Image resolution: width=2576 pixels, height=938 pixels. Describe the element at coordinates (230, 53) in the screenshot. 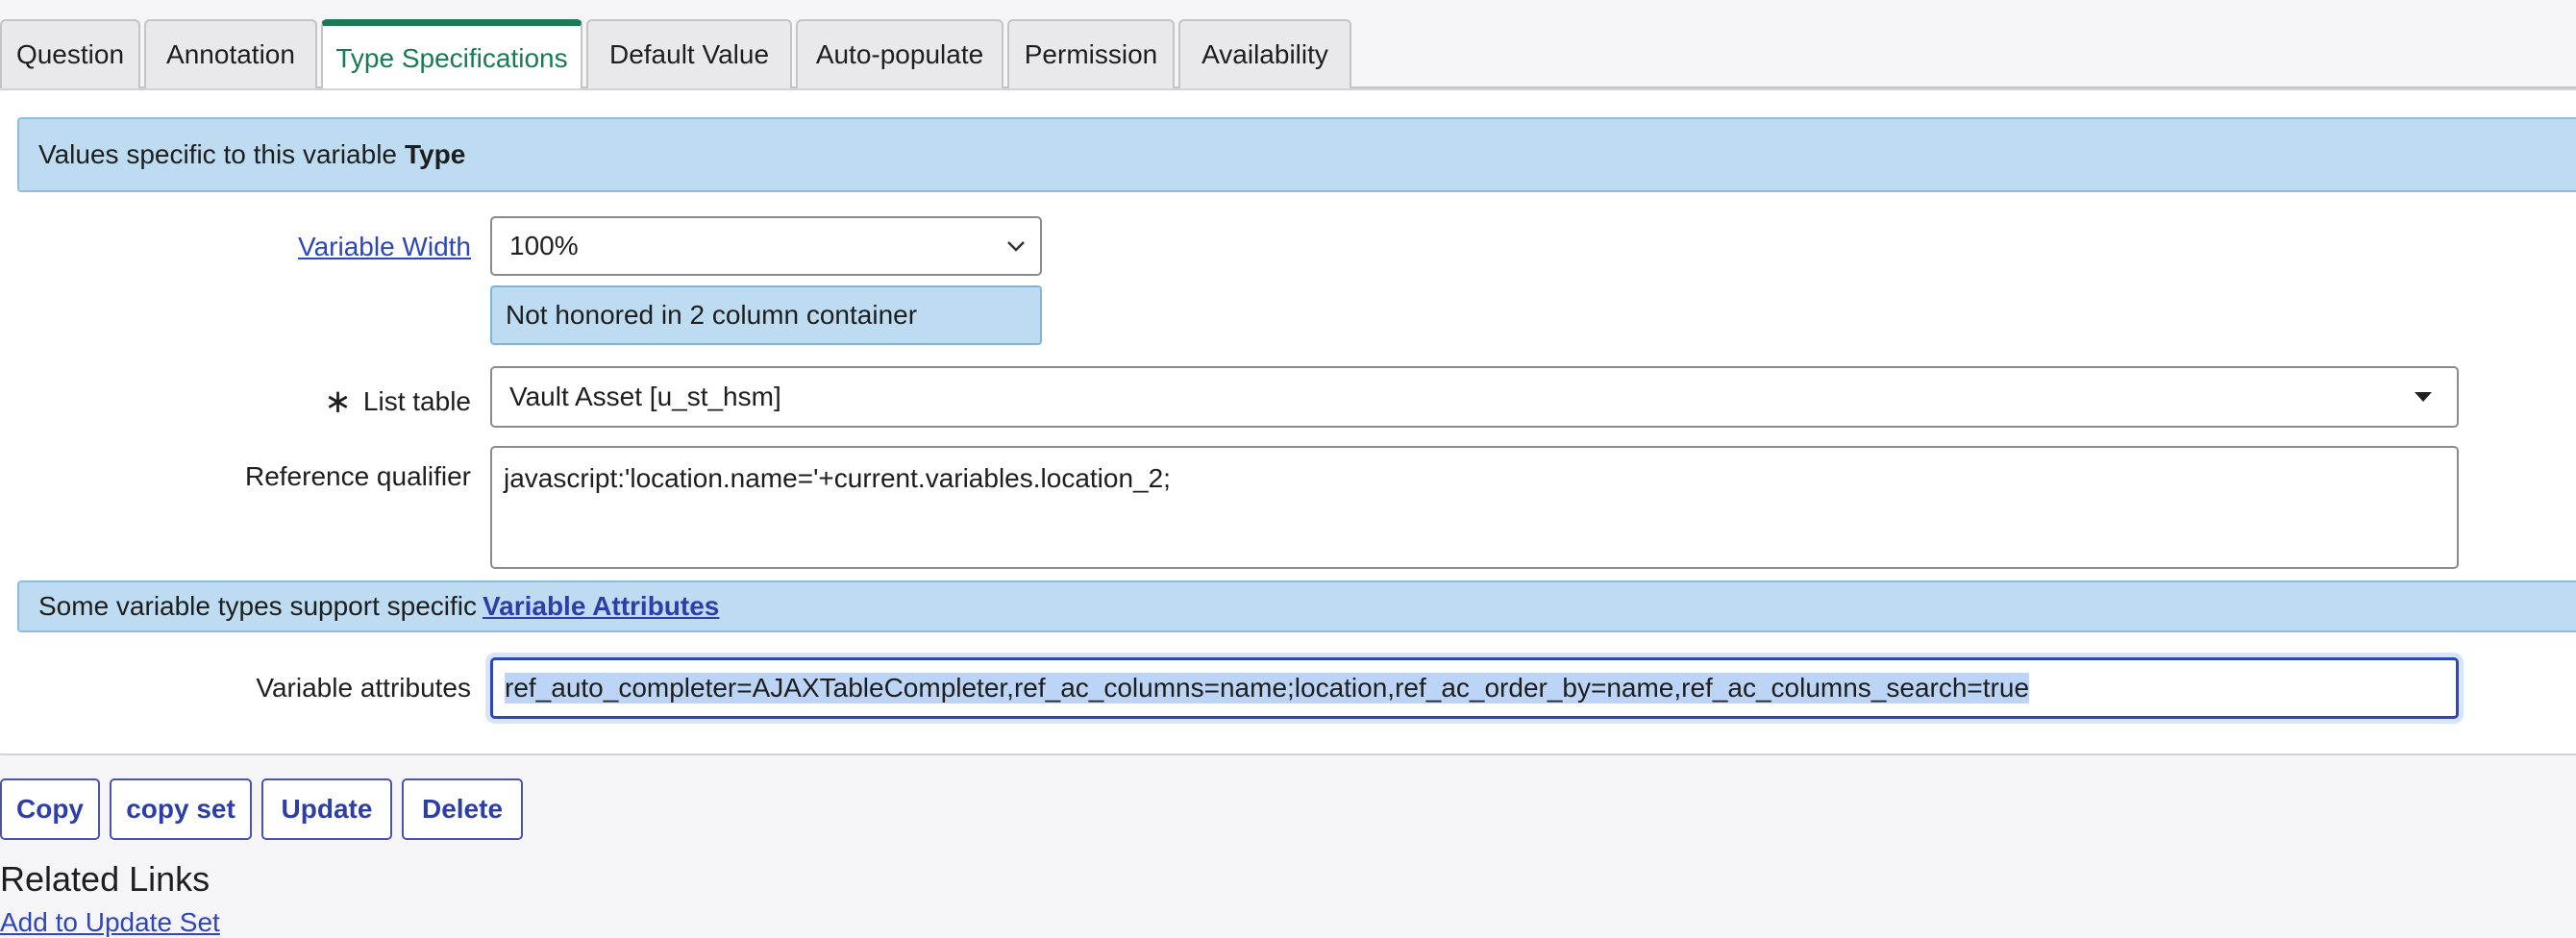

I see `tab-annotation: Annotation` at that location.